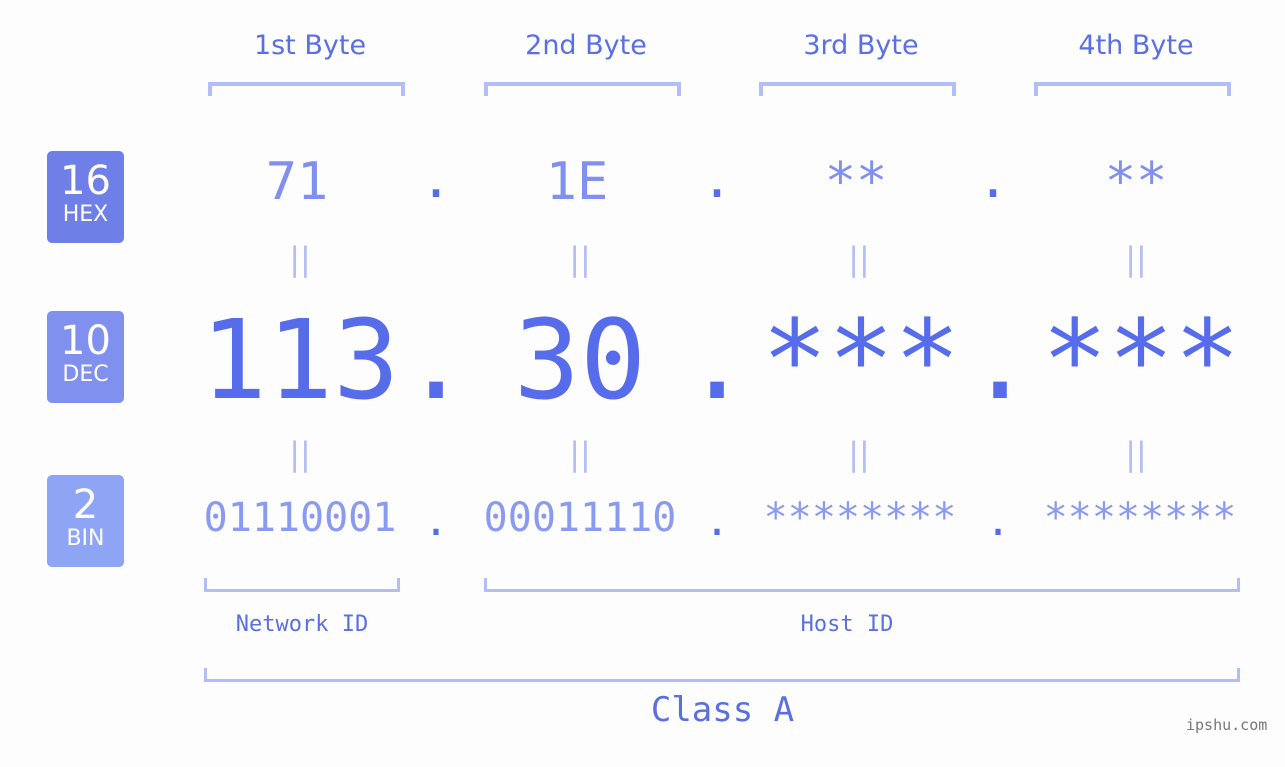 The height and width of the screenshot is (767, 1285). What do you see at coordinates (586, 45) in the screenshot?
I see `byte-label-2: 2nd Byte` at bounding box center [586, 45].